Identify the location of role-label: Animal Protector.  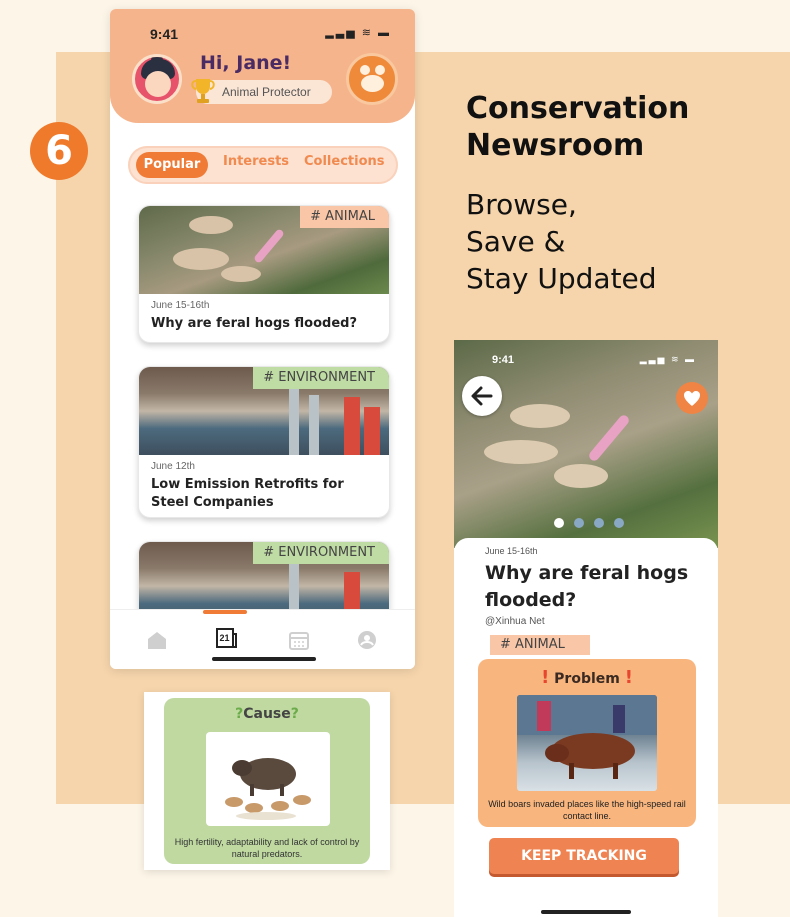
(266, 92).